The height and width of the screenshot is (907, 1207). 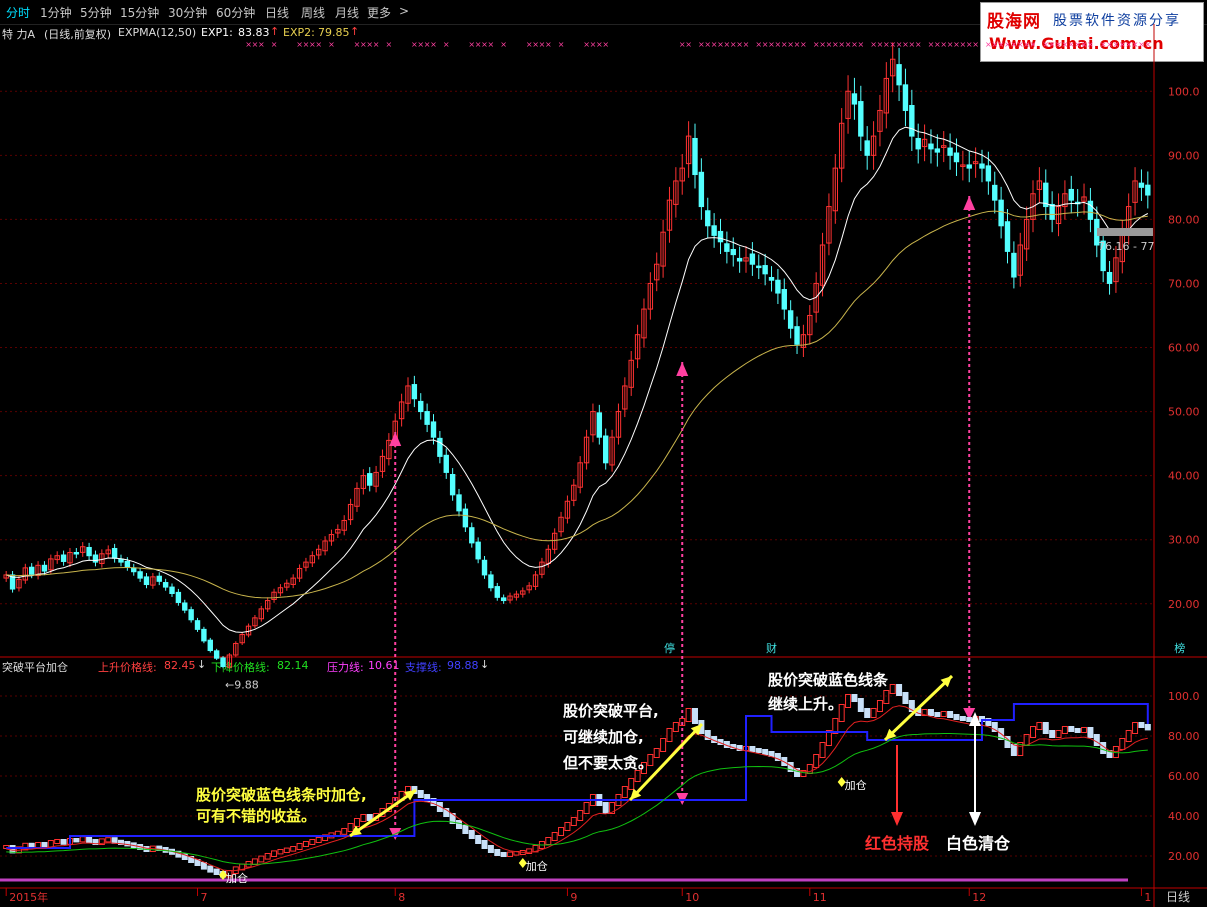 What do you see at coordinates (1184, 776) in the screenshot?
I see `sub-y-tick-label: 60.00` at bounding box center [1184, 776].